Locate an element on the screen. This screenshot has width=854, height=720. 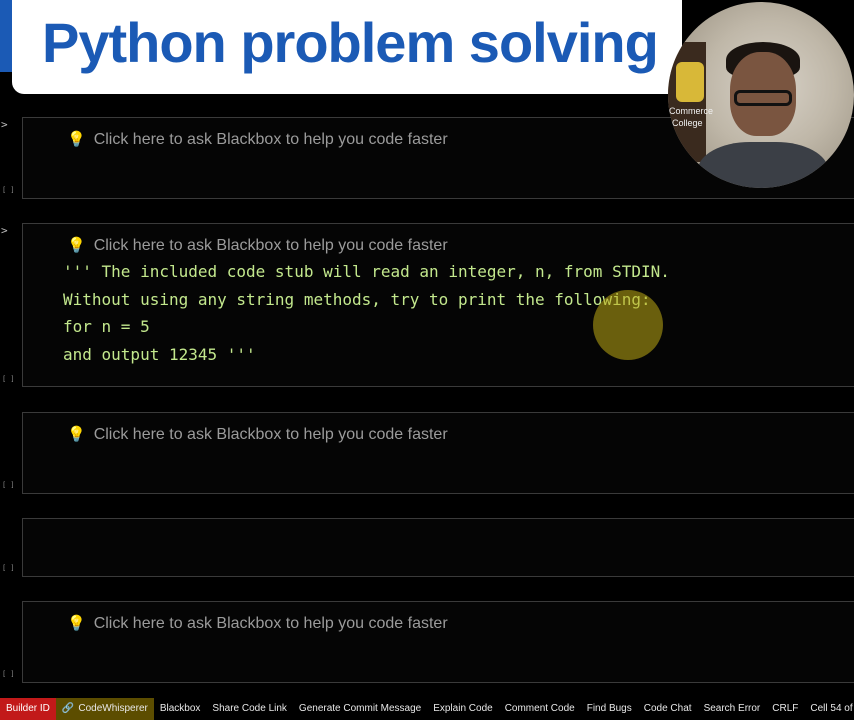
blue-accent-edge is located at coordinates (6, 36).